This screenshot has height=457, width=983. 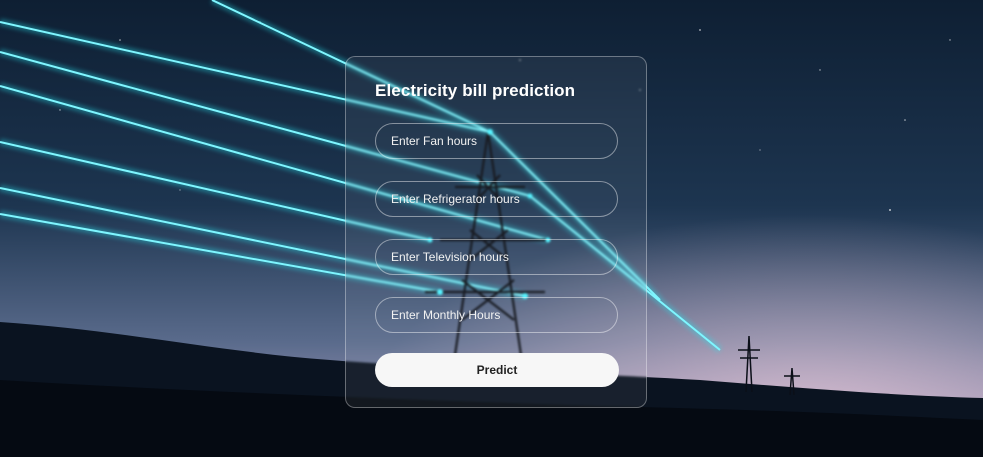 What do you see at coordinates (475, 90) in the screenshot?
I see `form-title: Electricity bill prediction` at bounding box center [475, 90].